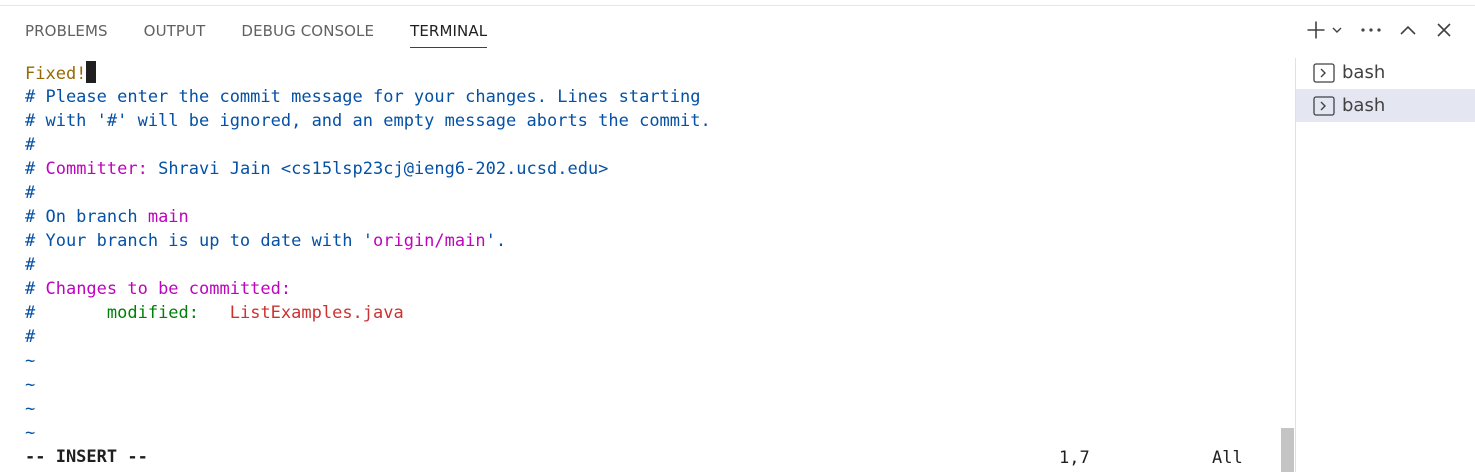 This screenshot has height=472, width=1475. I want to click on chevron-down-icon, so click(1337, 30).